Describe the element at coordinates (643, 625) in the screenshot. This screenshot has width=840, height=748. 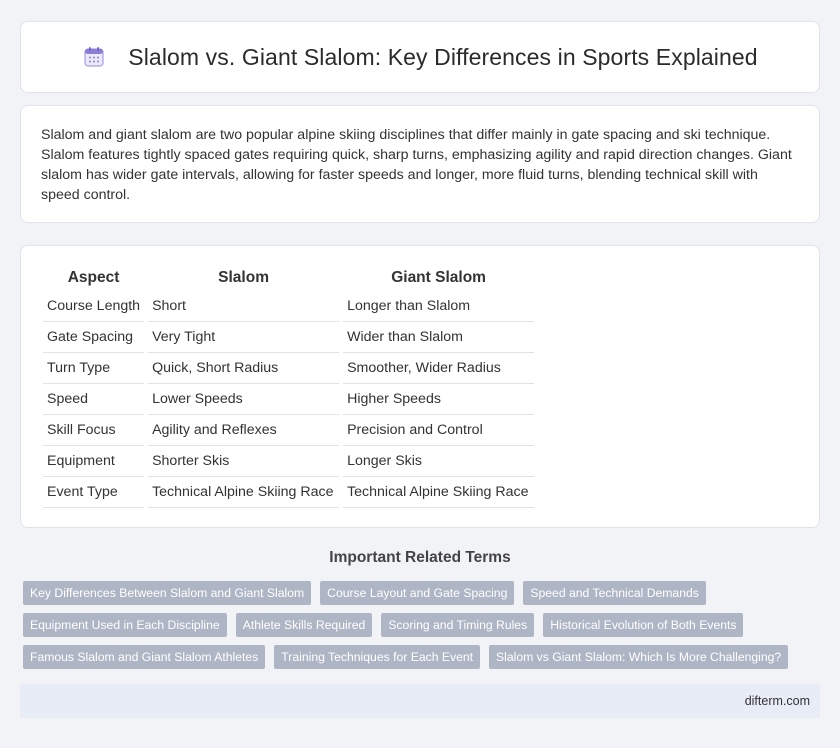
I see `related-term-tag: Historical Evolution of Both Events` at that location.